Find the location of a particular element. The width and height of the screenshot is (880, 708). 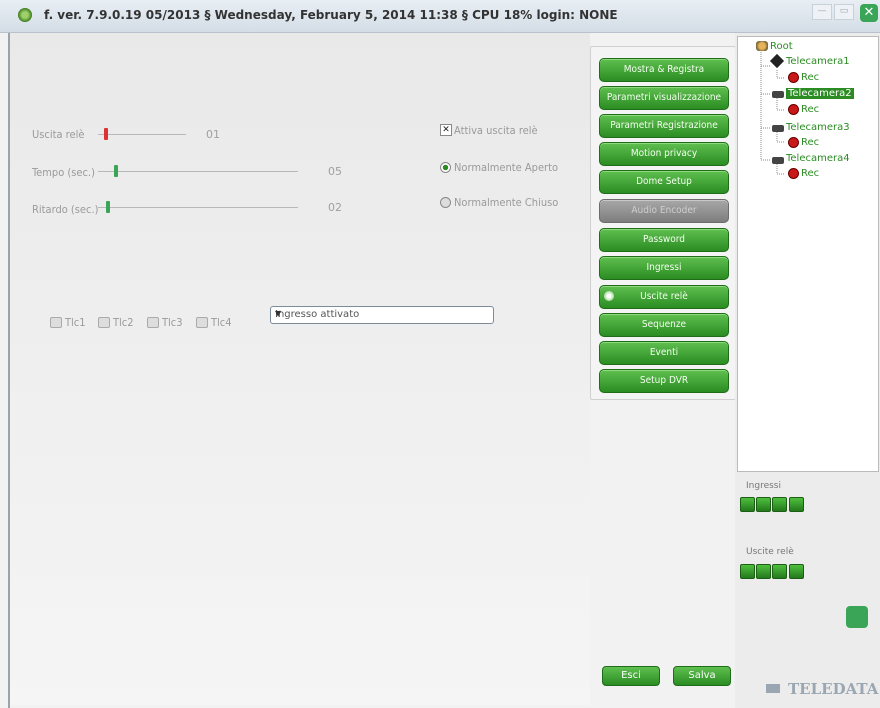

tree-telecamera3: Telecamera3 is located at coordinates (818, 127).